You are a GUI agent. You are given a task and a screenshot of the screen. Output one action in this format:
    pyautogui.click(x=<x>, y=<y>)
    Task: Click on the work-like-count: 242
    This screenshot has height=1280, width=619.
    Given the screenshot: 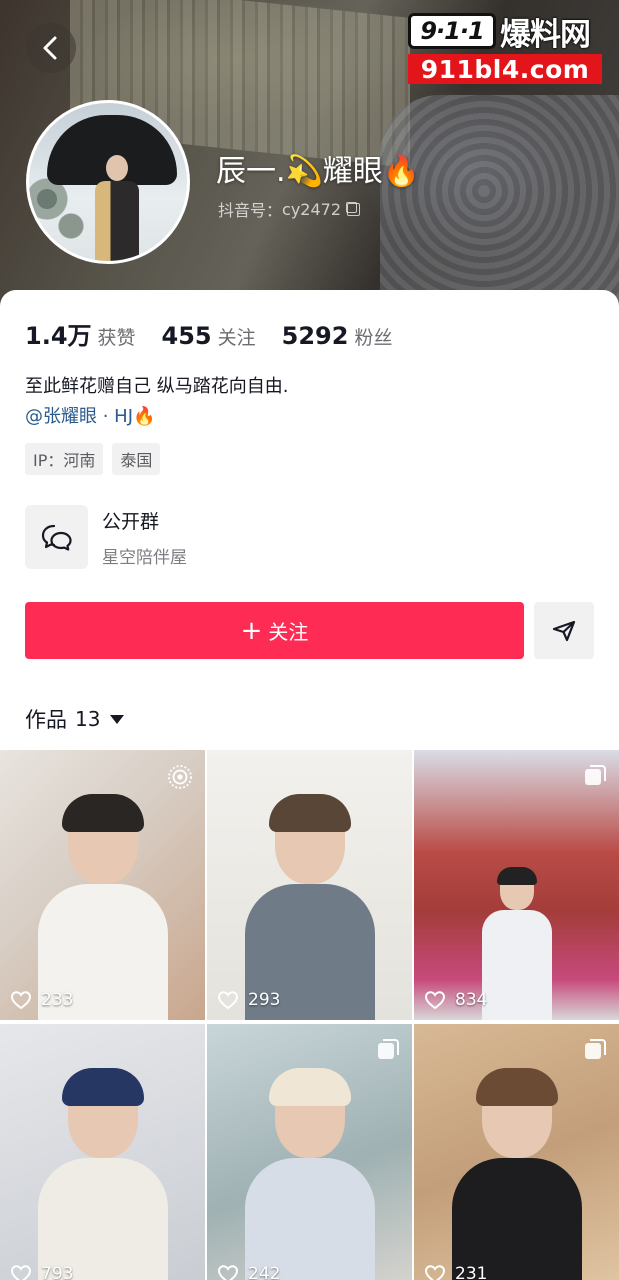 What is the action you would take?
    pyautogui.click(x=264, y=1272)
    